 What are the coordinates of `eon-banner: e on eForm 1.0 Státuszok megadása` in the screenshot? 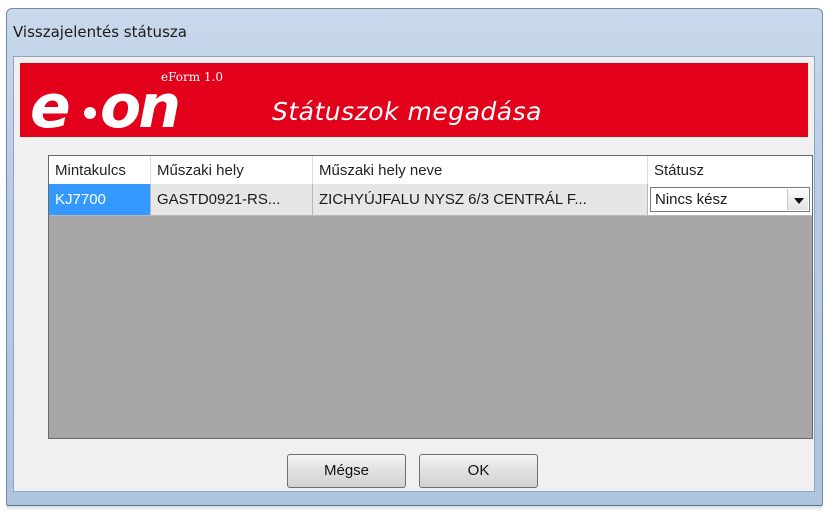 It's located at (414, 100).